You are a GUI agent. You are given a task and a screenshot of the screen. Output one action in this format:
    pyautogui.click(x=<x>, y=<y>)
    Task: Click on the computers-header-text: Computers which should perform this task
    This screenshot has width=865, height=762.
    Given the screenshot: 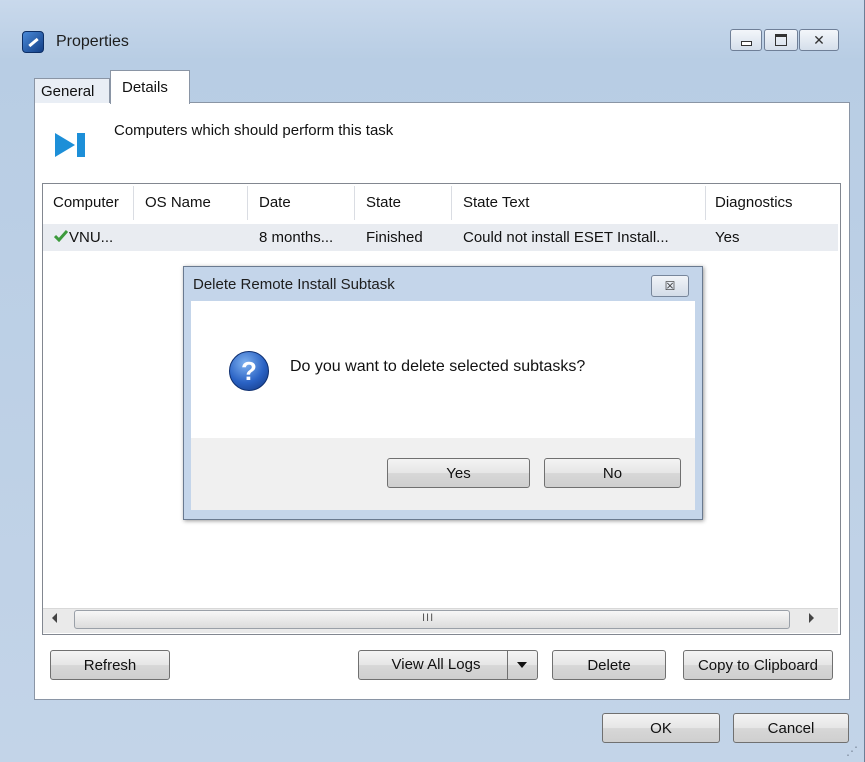 What is the action you would take?
    pyautogui.click(x=254, y=130)
    